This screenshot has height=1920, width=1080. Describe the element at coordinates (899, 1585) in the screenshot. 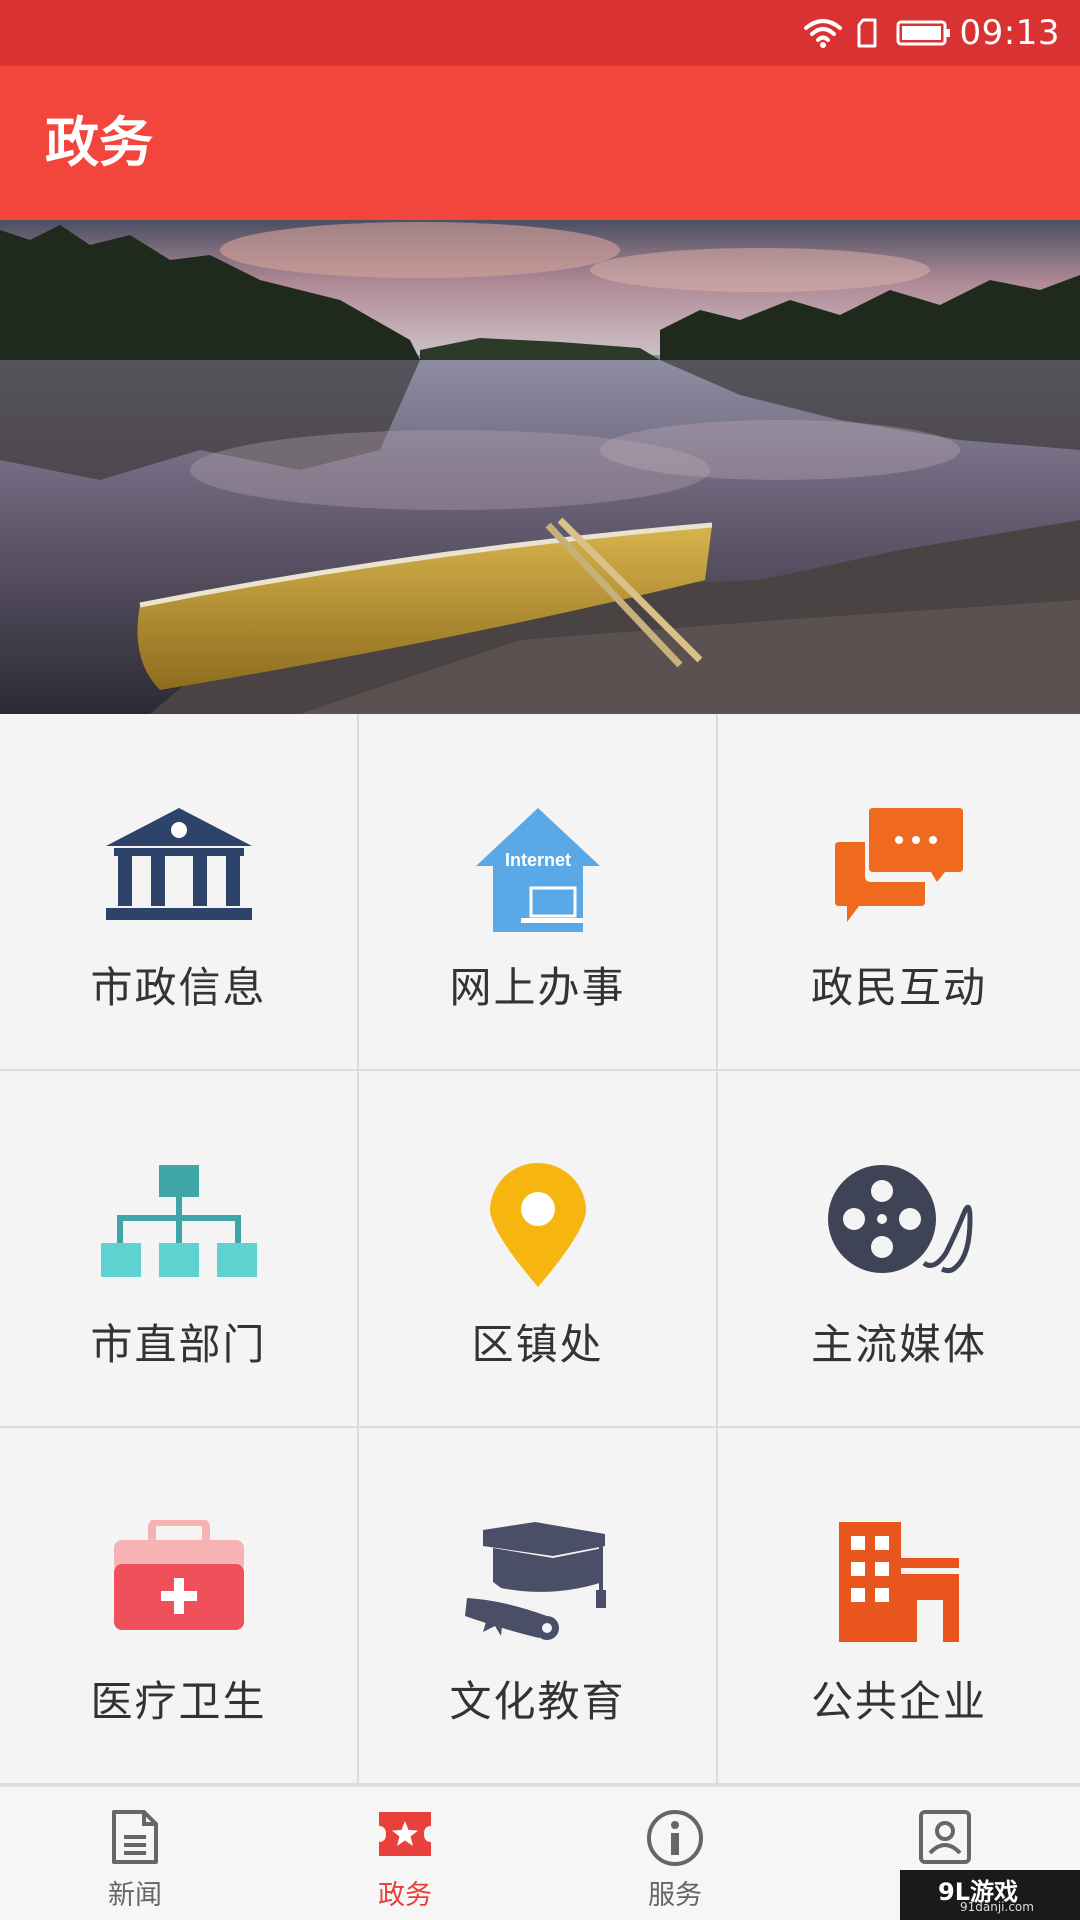

I see `office-building-icon` at that location.